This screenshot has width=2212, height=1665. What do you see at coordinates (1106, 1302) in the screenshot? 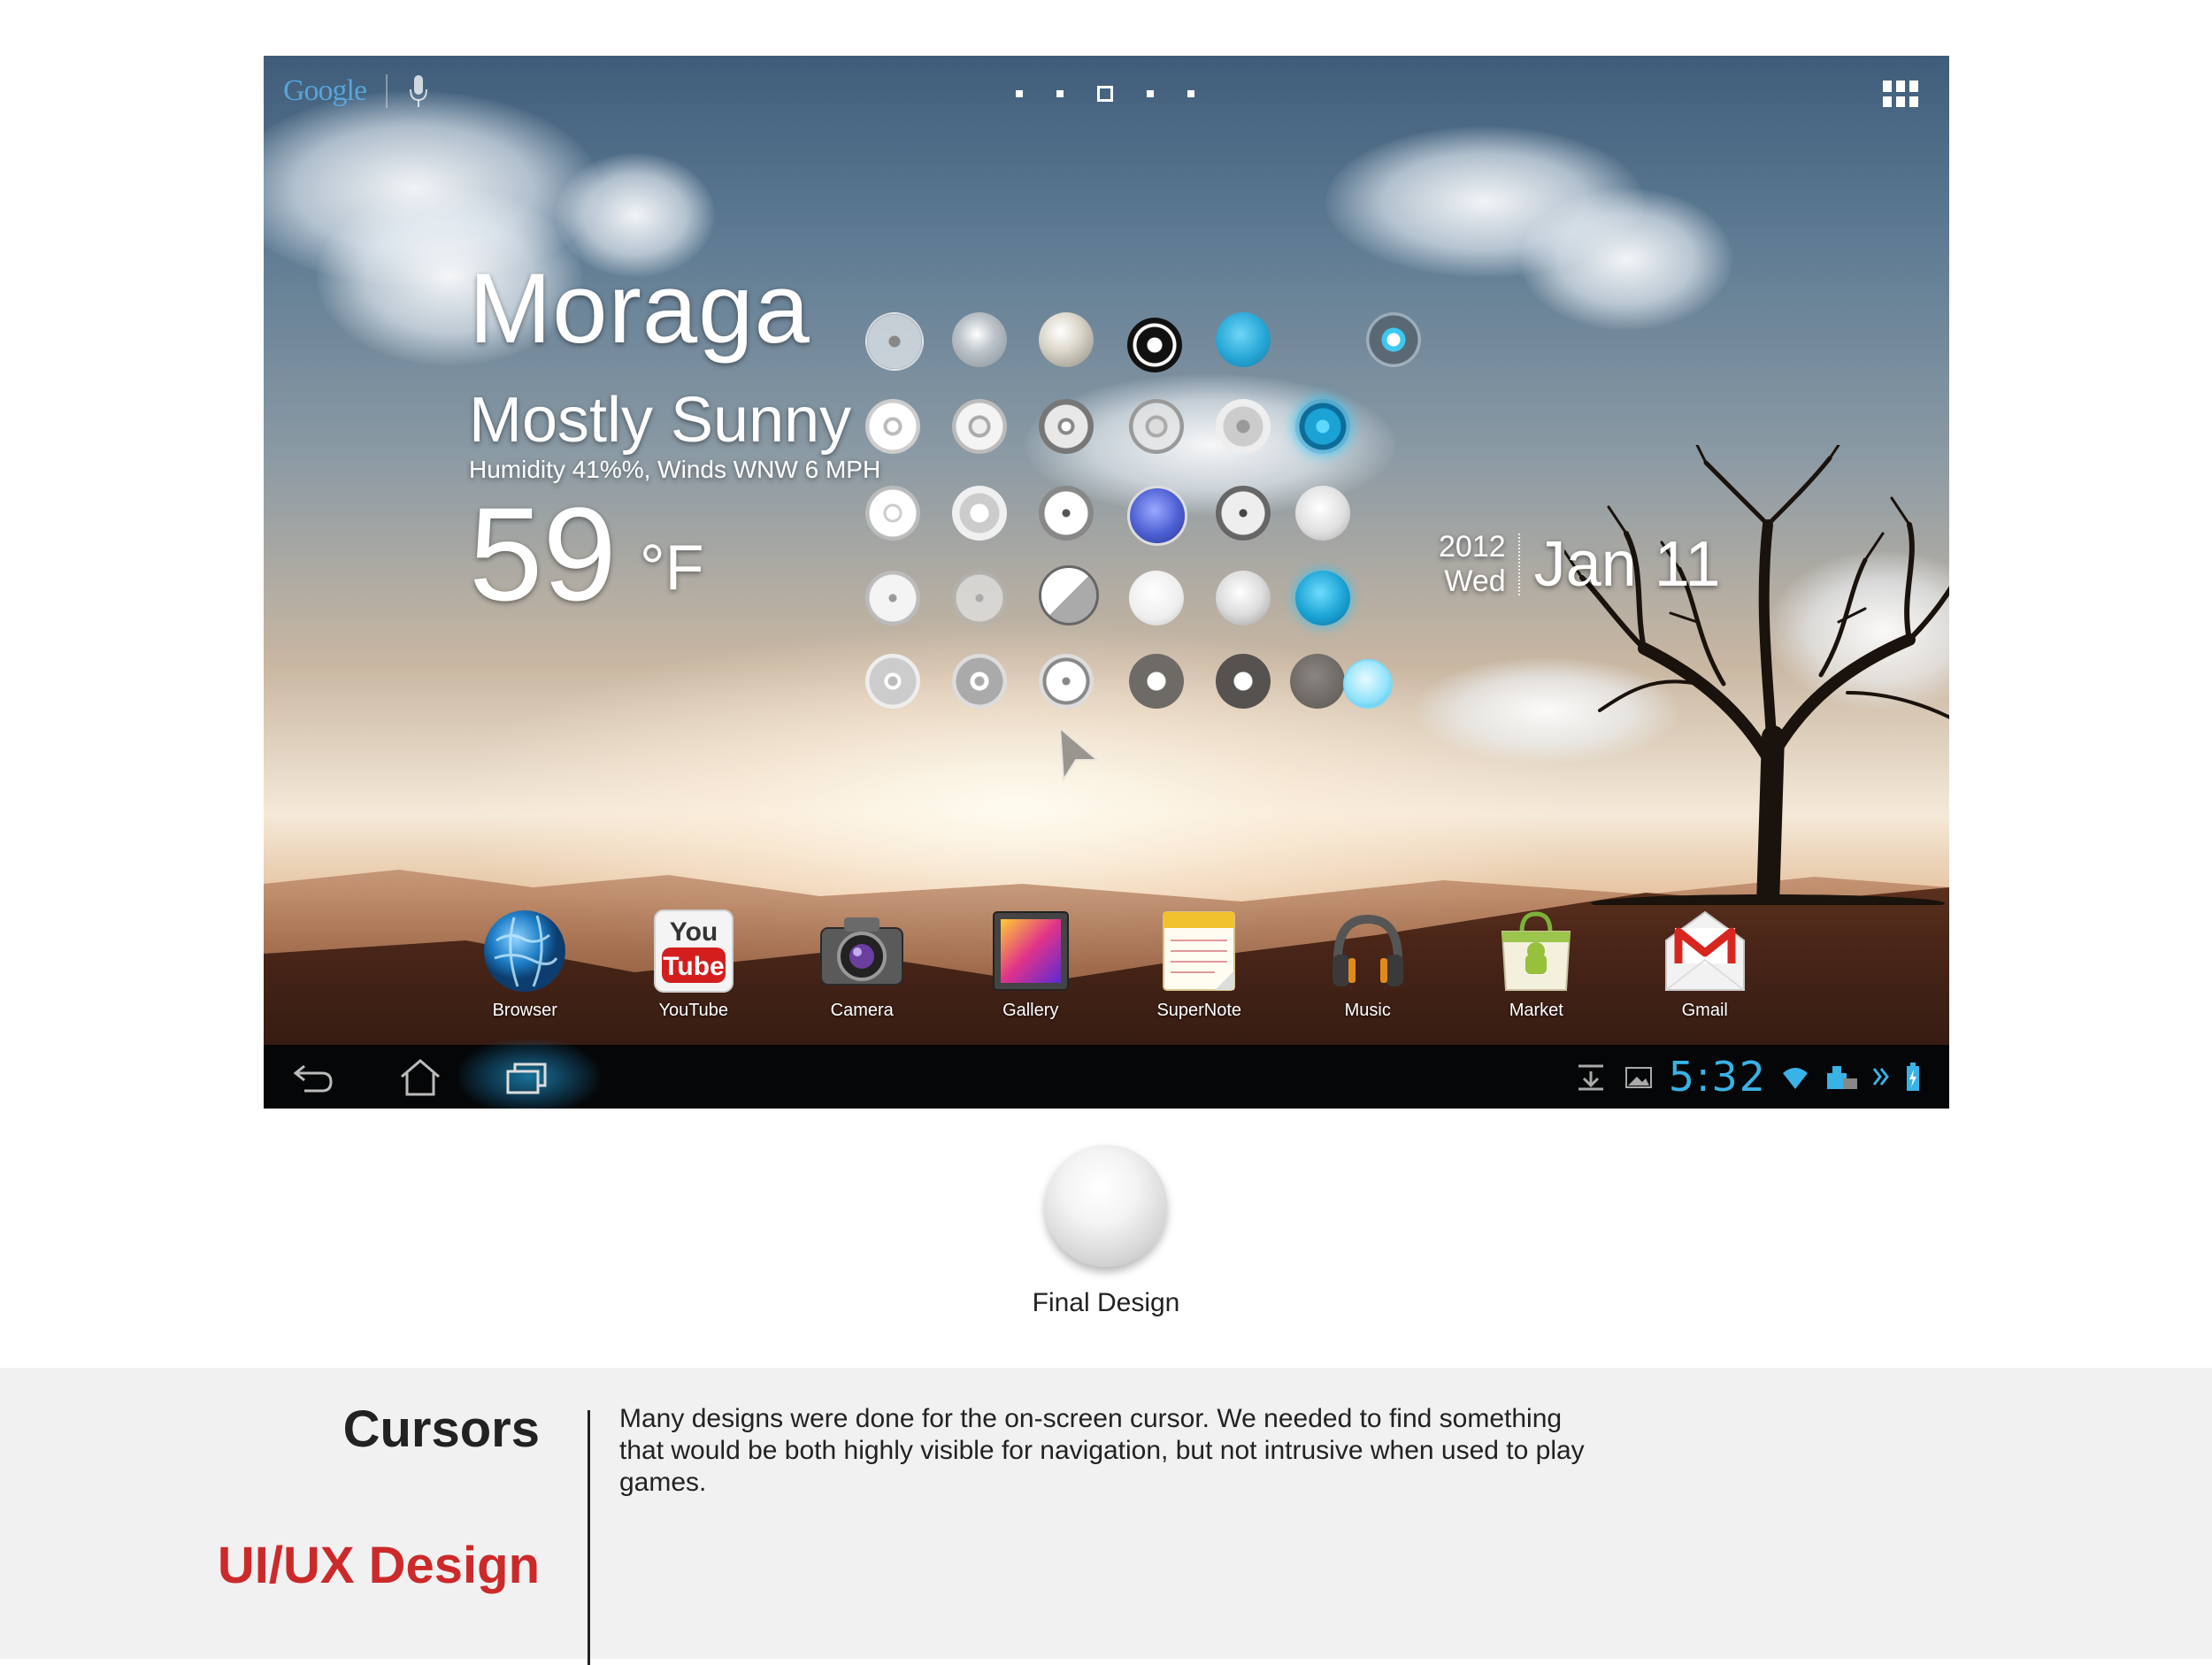
I see `final-design-label: Final Design` at bounding box center [1106, 1302].